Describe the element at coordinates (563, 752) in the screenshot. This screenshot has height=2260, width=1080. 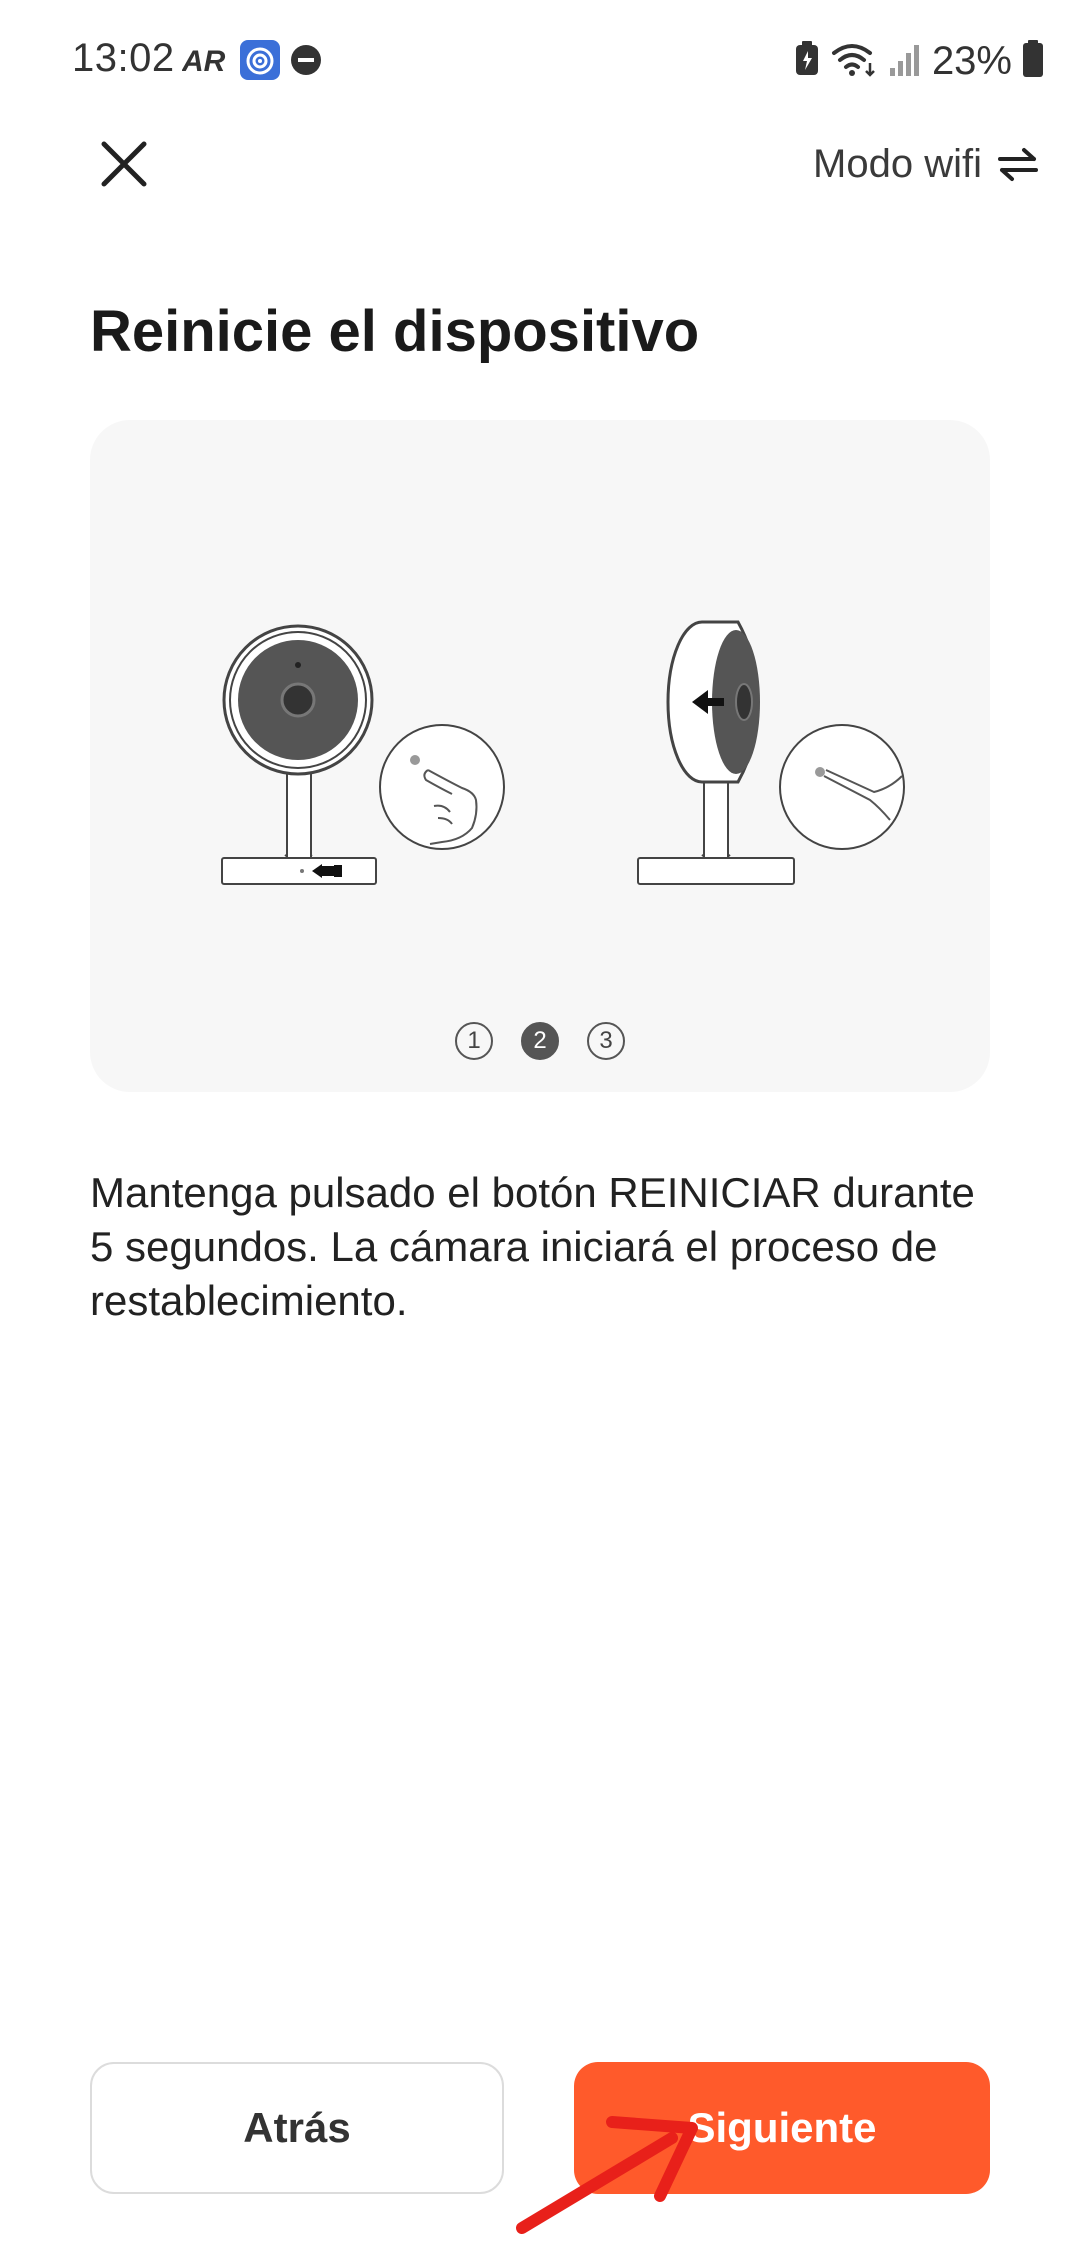
I see `reset-illustration` at that location.